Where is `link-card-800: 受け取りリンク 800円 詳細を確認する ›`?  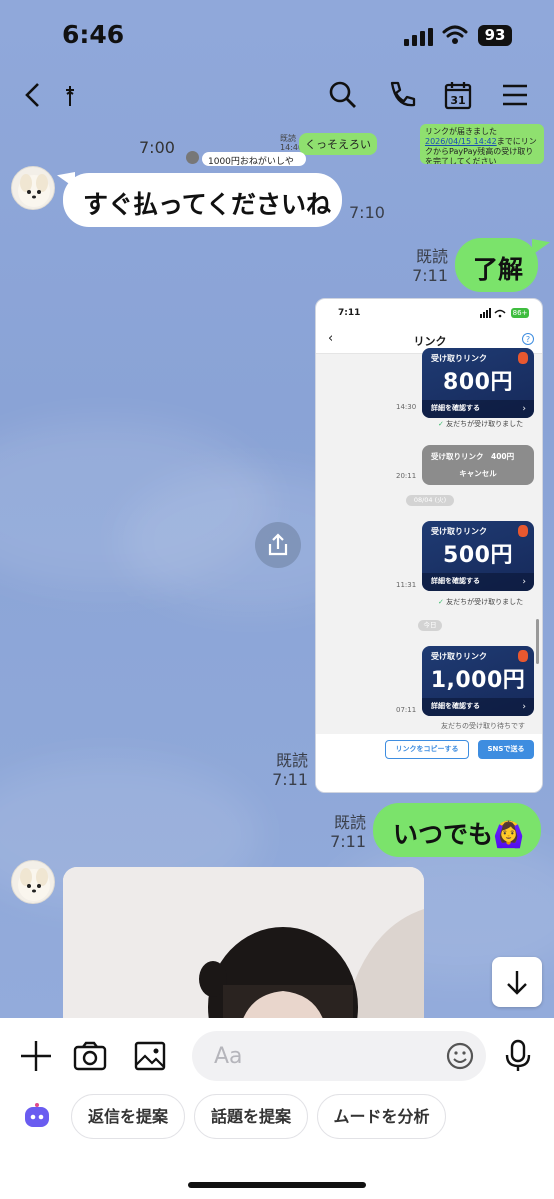
link-card-800: 受け取りリンク 800円 詳細を確認する › is located at coordinates (478, 383).